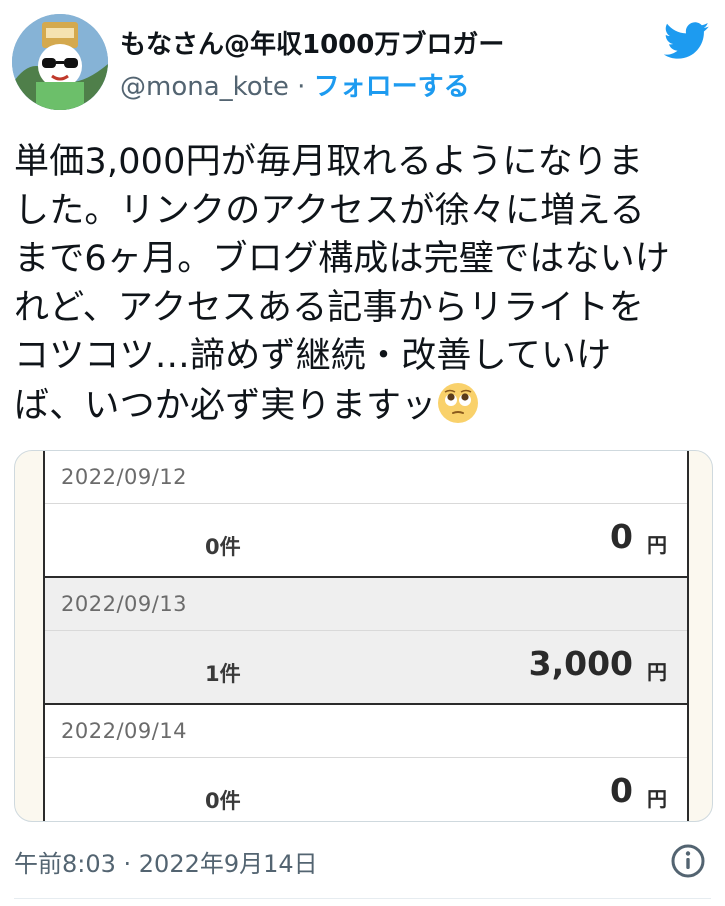 The width and height of the screenshot is (725, 906). What do you see at coordinates (166, 861) in the screenshot?
I see `tweet-timestamp: 午前8:03 · 2022年9月14日` at bounding box center [166, 861].